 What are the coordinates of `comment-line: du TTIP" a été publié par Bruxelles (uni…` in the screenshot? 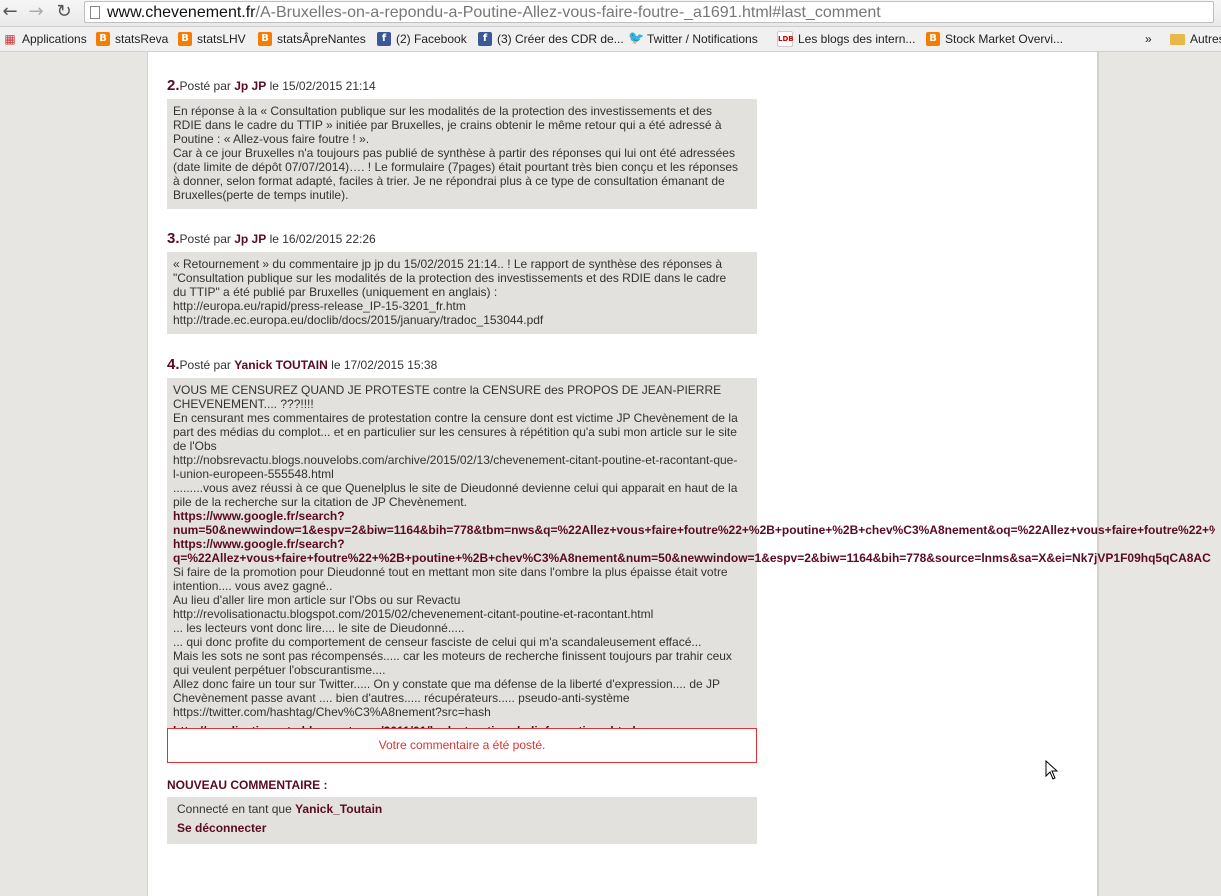 It's located at (335, 292).